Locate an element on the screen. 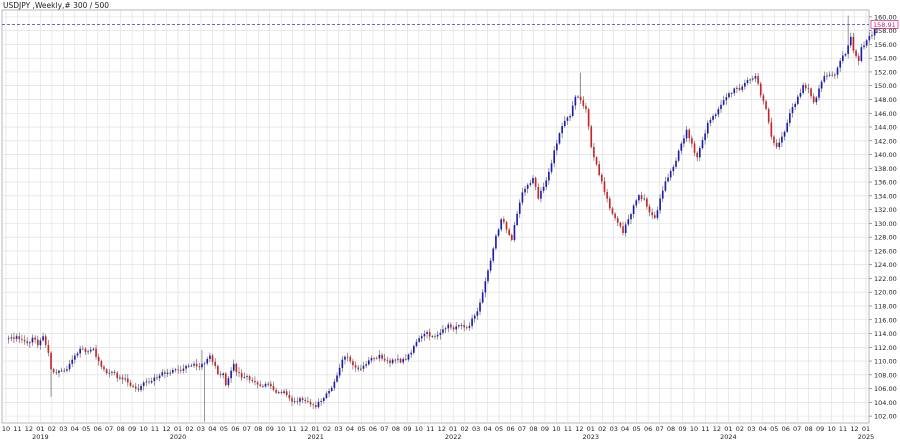 Image resolution: width=900 pixels, height=447 pixels. y-tick-label: 126.00 is located at coordinates (885, 251).